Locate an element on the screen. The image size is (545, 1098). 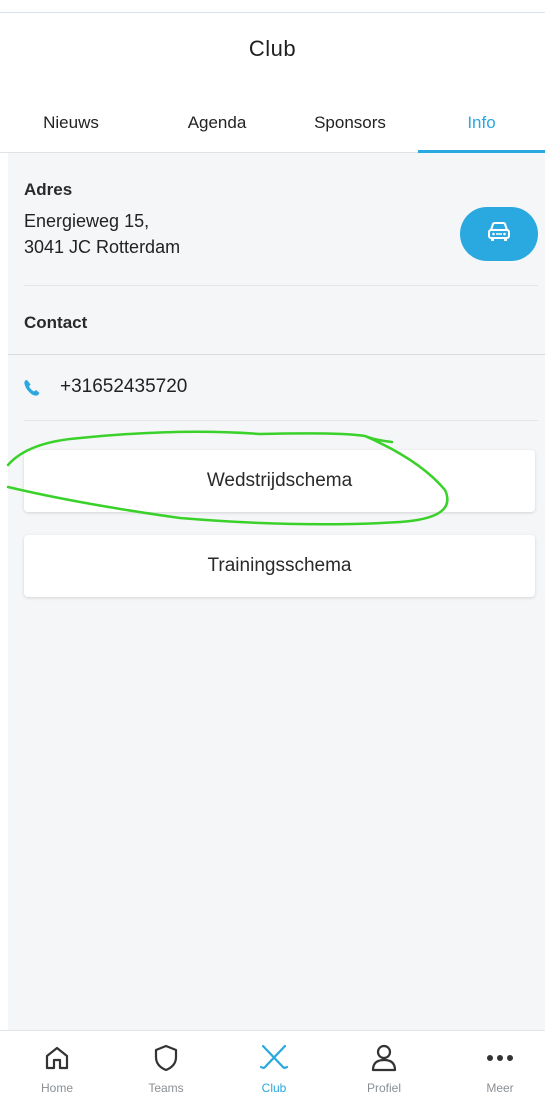
header: Club is located at coordinates (272, 50).